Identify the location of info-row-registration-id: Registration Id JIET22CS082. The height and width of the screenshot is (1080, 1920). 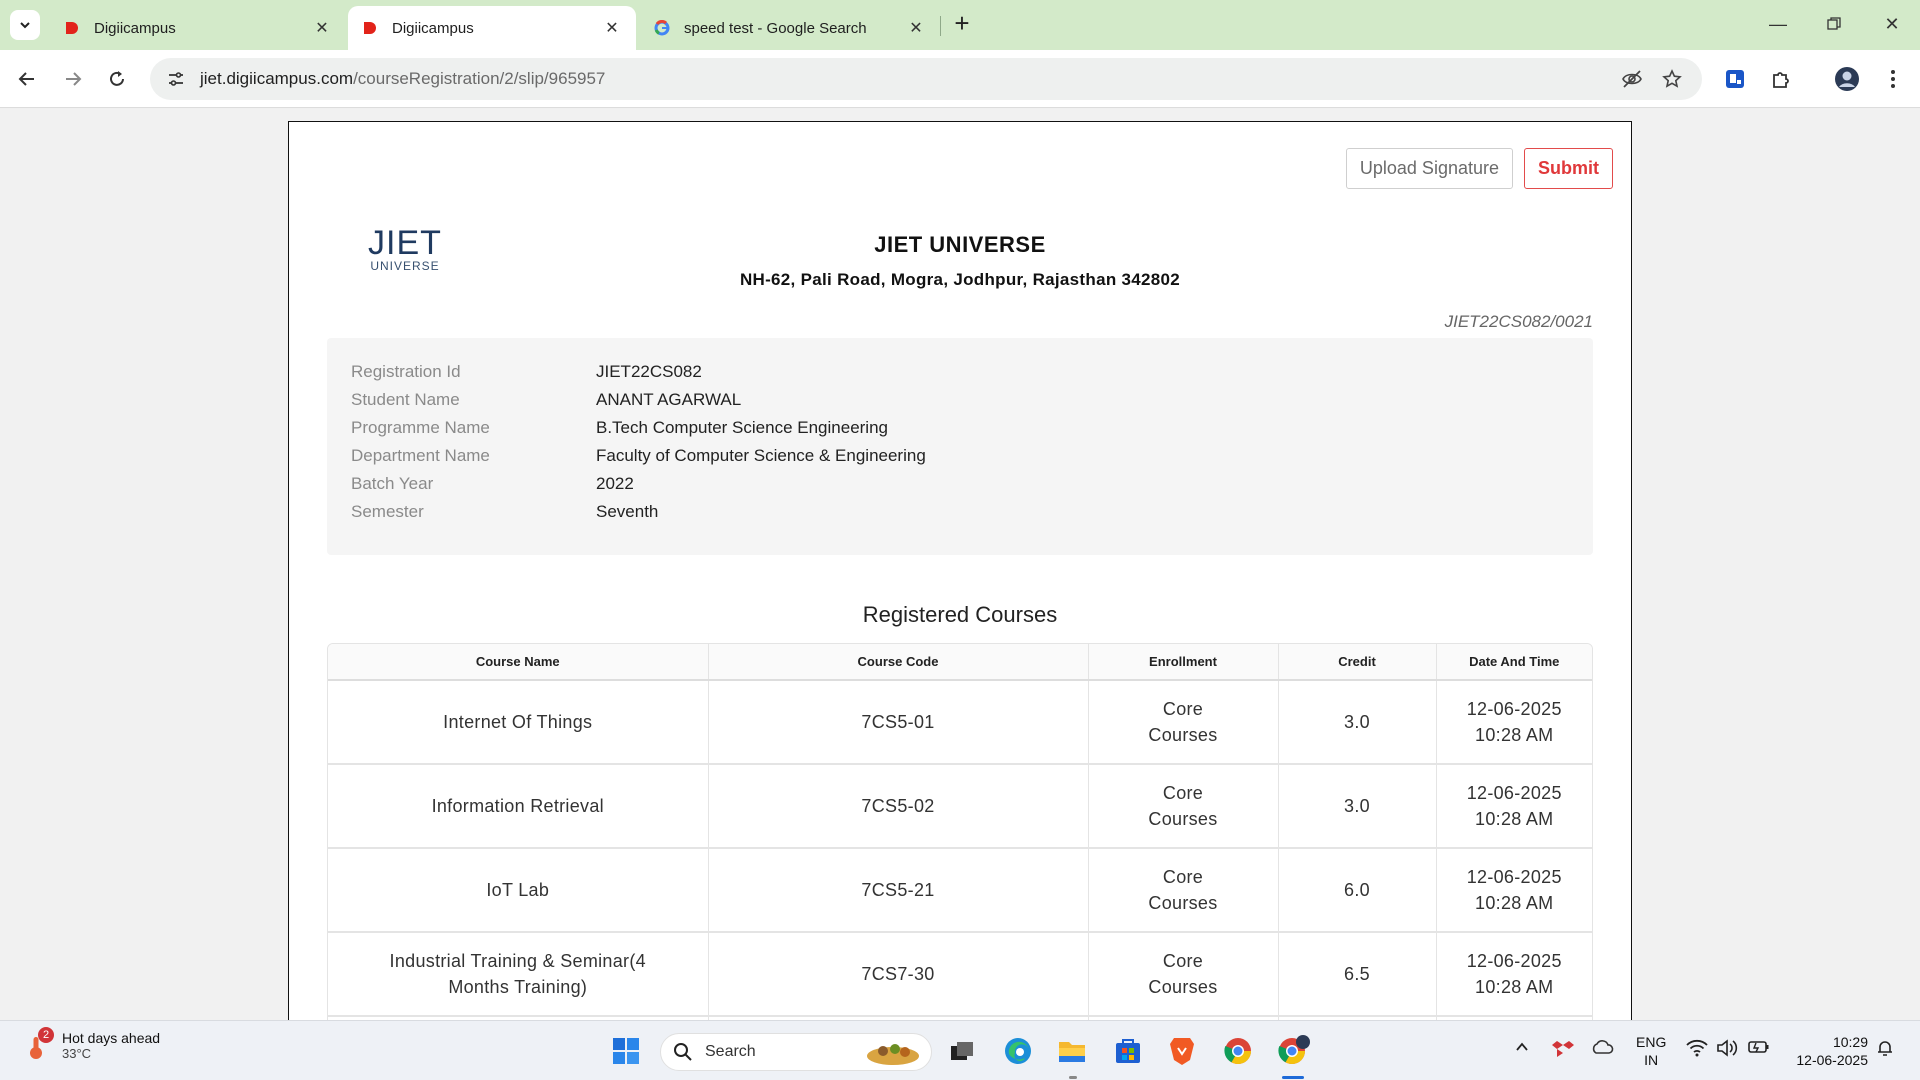
(972, 372).